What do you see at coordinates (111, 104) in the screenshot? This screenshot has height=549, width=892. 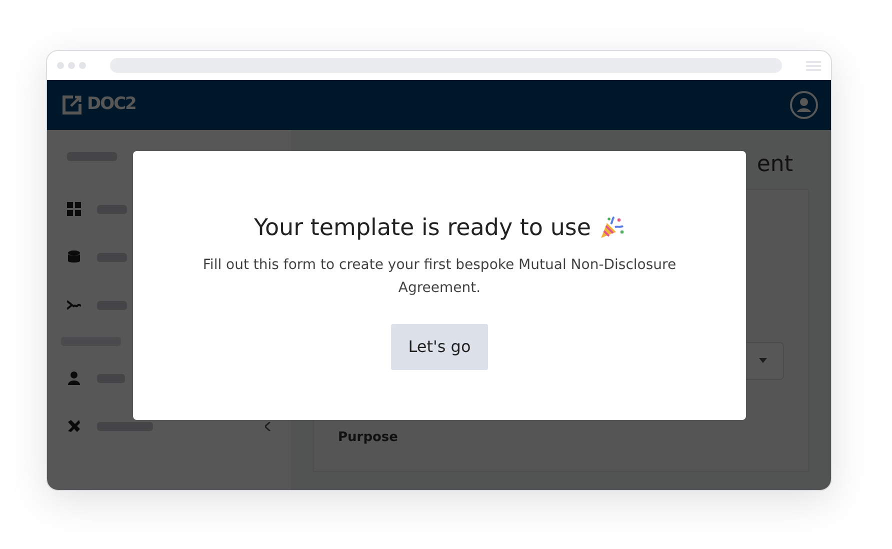 I see `logo-text: DOC2` at bounding box center [111, 104].